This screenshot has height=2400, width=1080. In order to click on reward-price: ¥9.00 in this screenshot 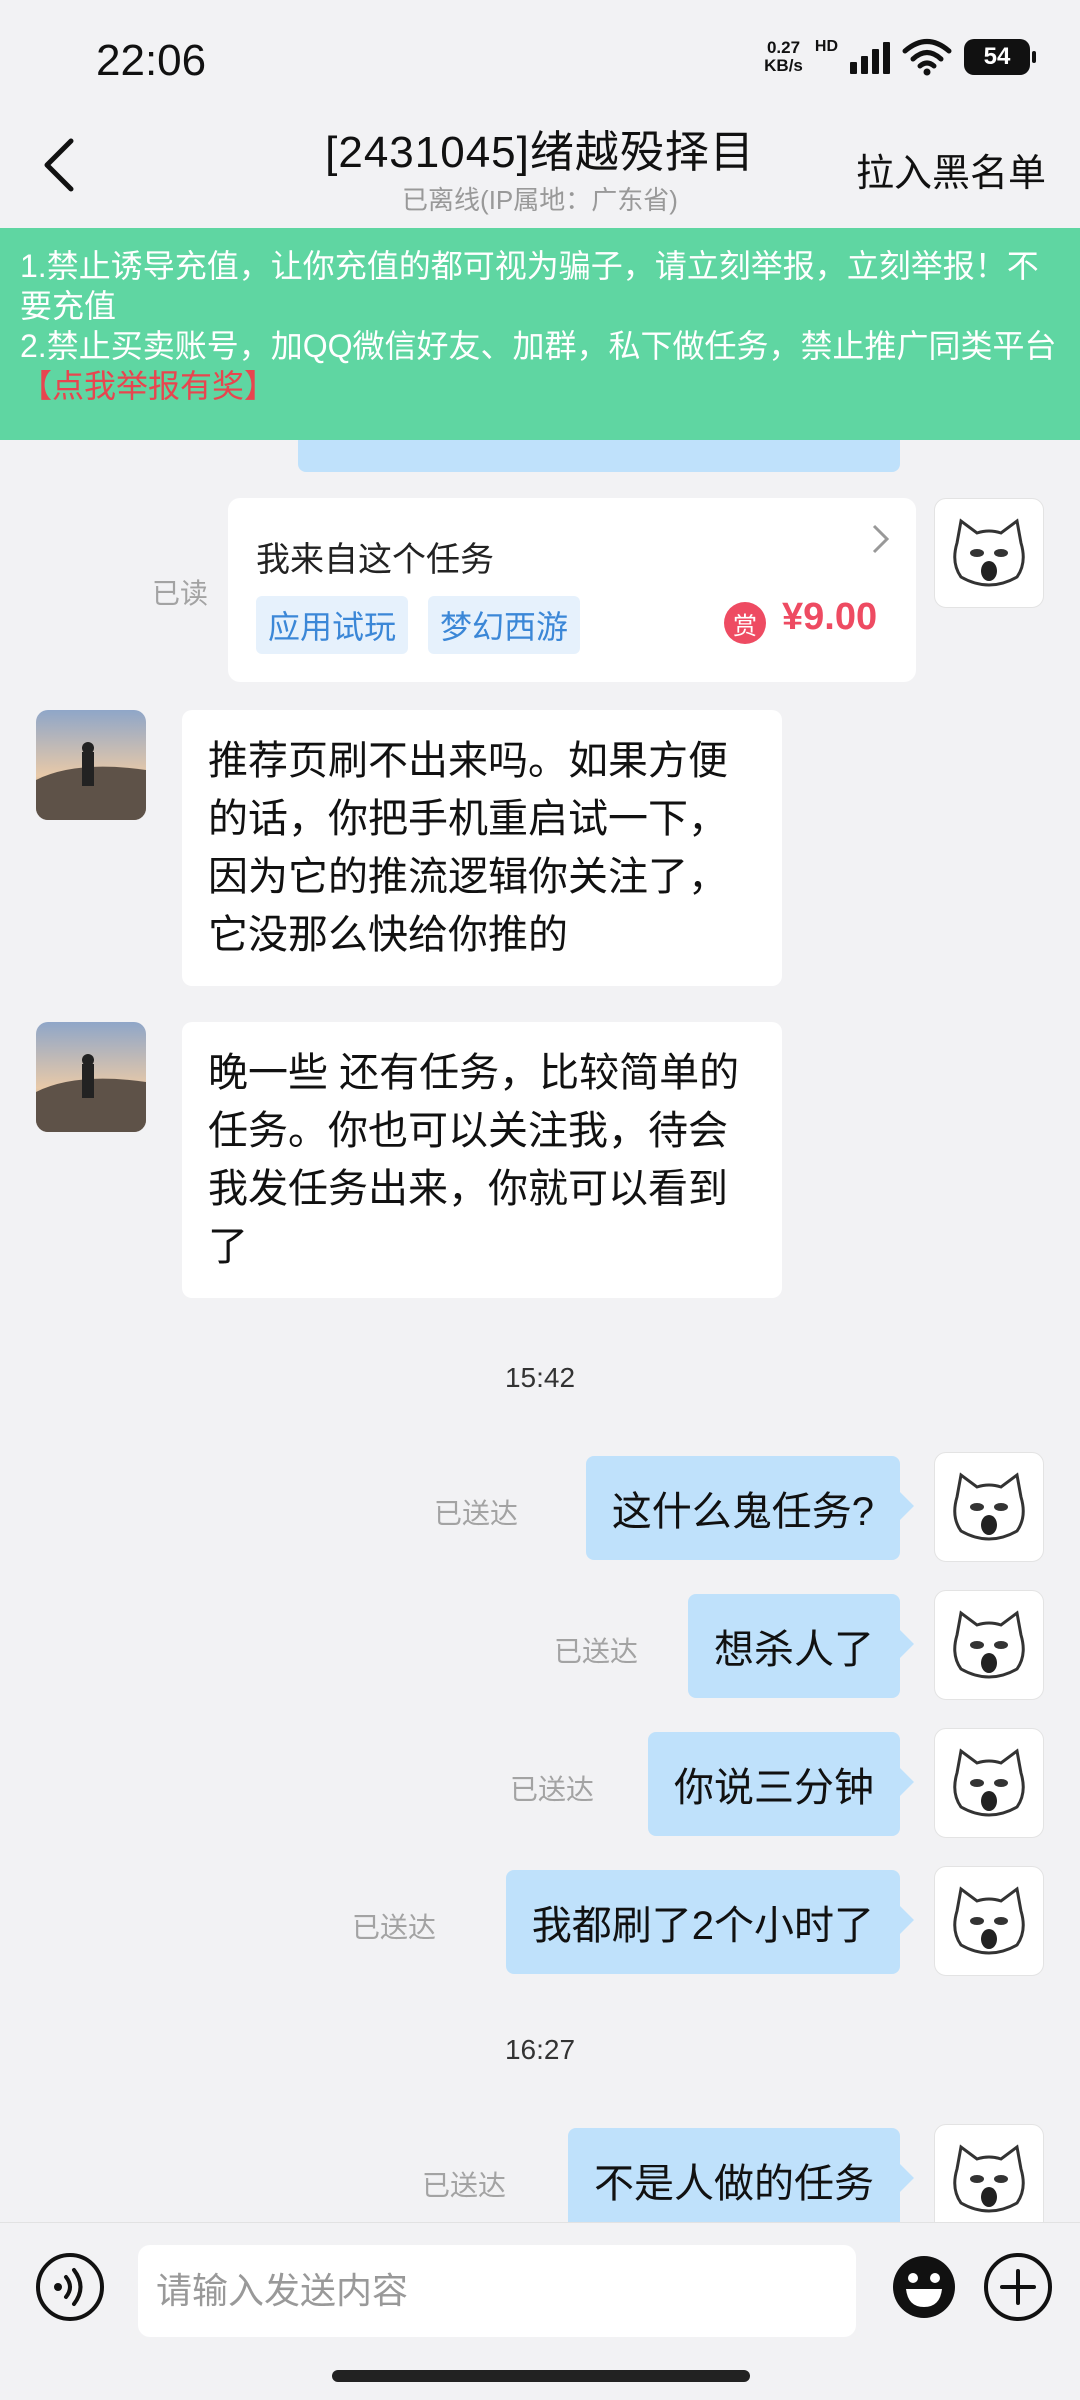, I will do `click(830, 617)`.